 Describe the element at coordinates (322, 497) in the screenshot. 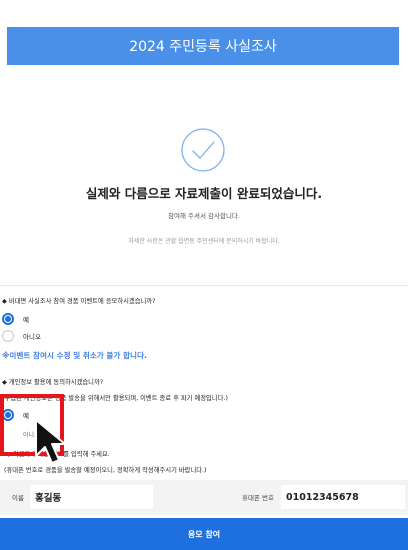

I see `phone-value: 01012345678` at that location.